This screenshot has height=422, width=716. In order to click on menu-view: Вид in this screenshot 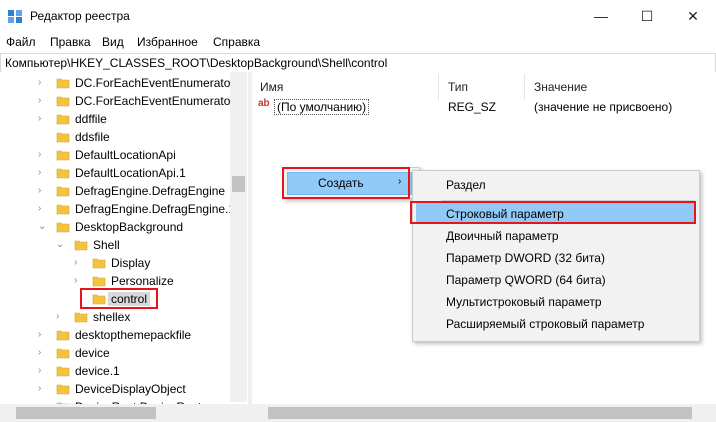, I will do `click(113, 42)`.